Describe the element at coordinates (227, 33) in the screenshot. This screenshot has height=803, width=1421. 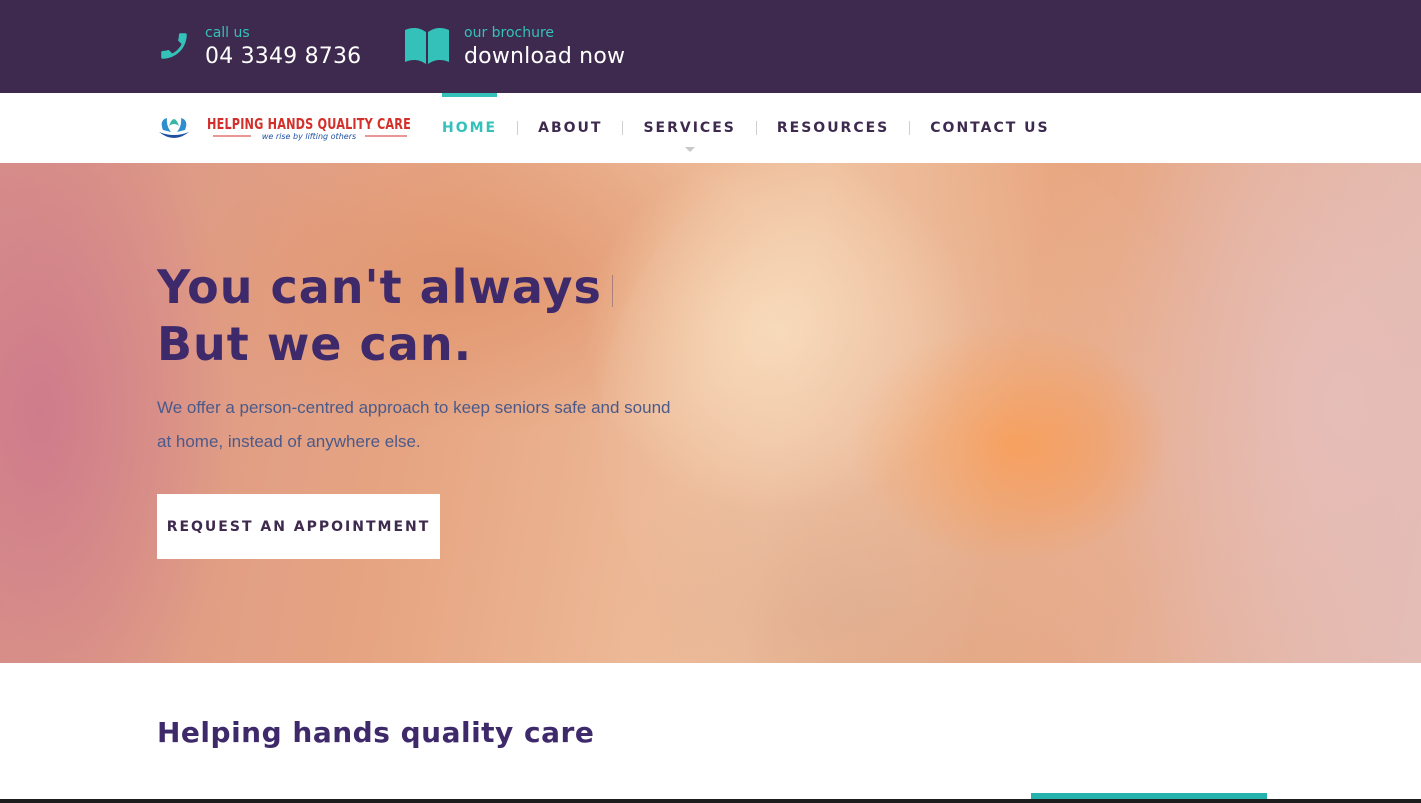
I see `call-us-label: call us` at that location.